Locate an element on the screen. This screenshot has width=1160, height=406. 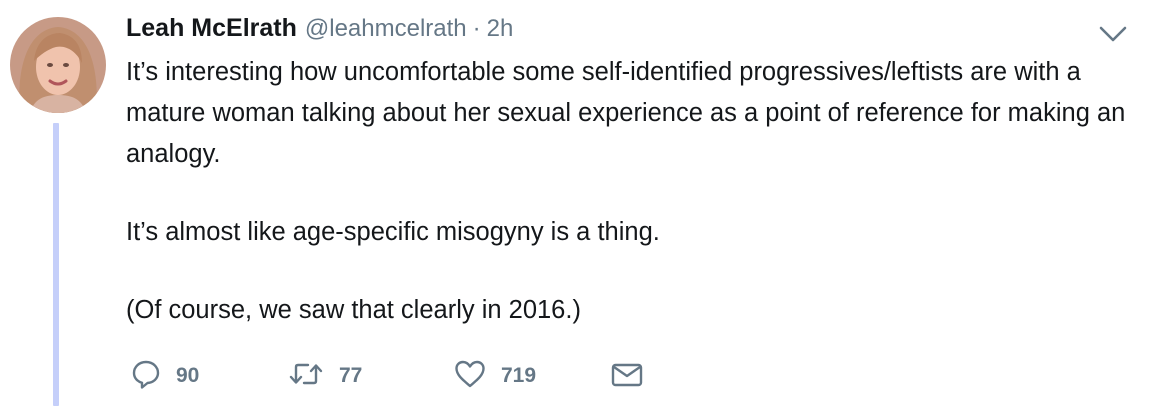
direct-message-button is located at coordinates (627, 376).